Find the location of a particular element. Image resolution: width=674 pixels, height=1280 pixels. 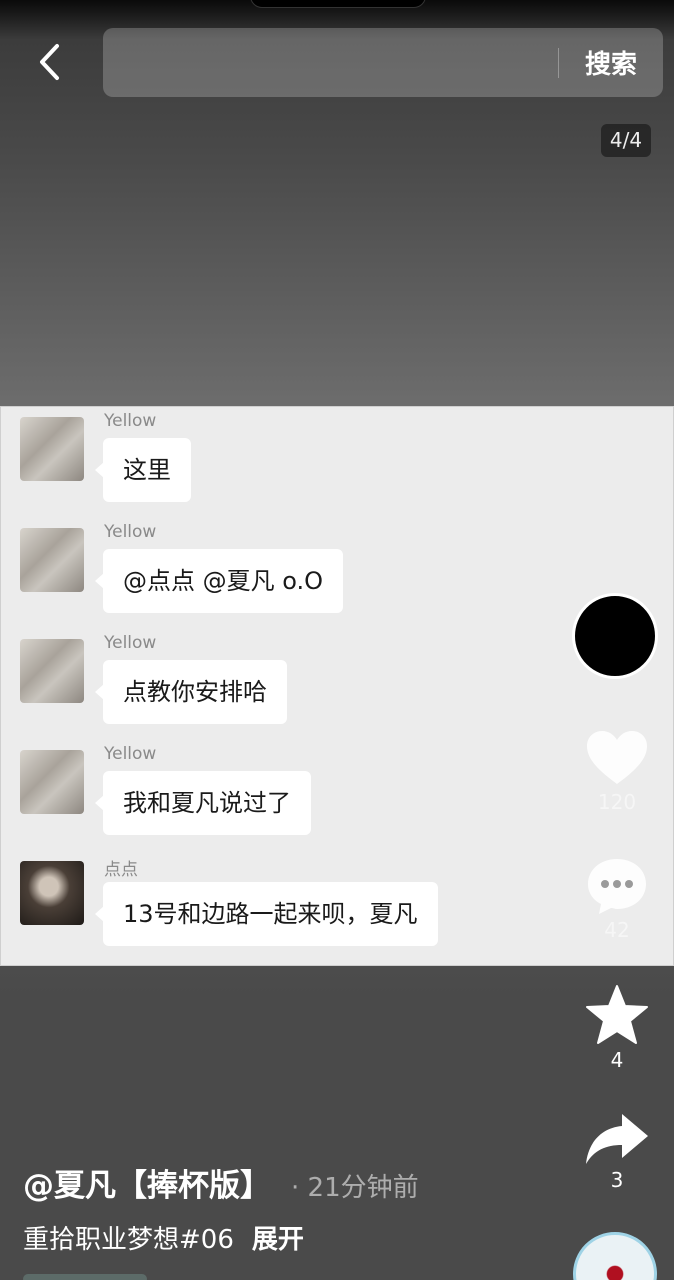

chevron-left-icon is located at coordinates (49, 62).